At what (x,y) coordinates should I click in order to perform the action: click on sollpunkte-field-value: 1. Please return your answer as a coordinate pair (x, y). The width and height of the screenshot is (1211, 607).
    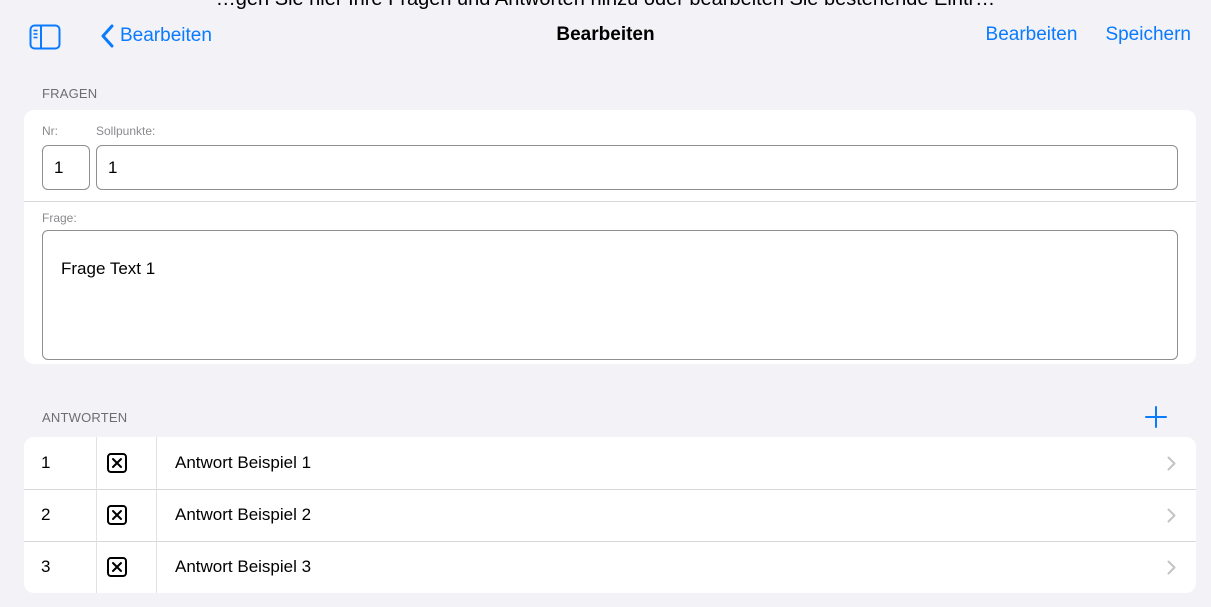
    Looking at the image, I should click on (113, 167).